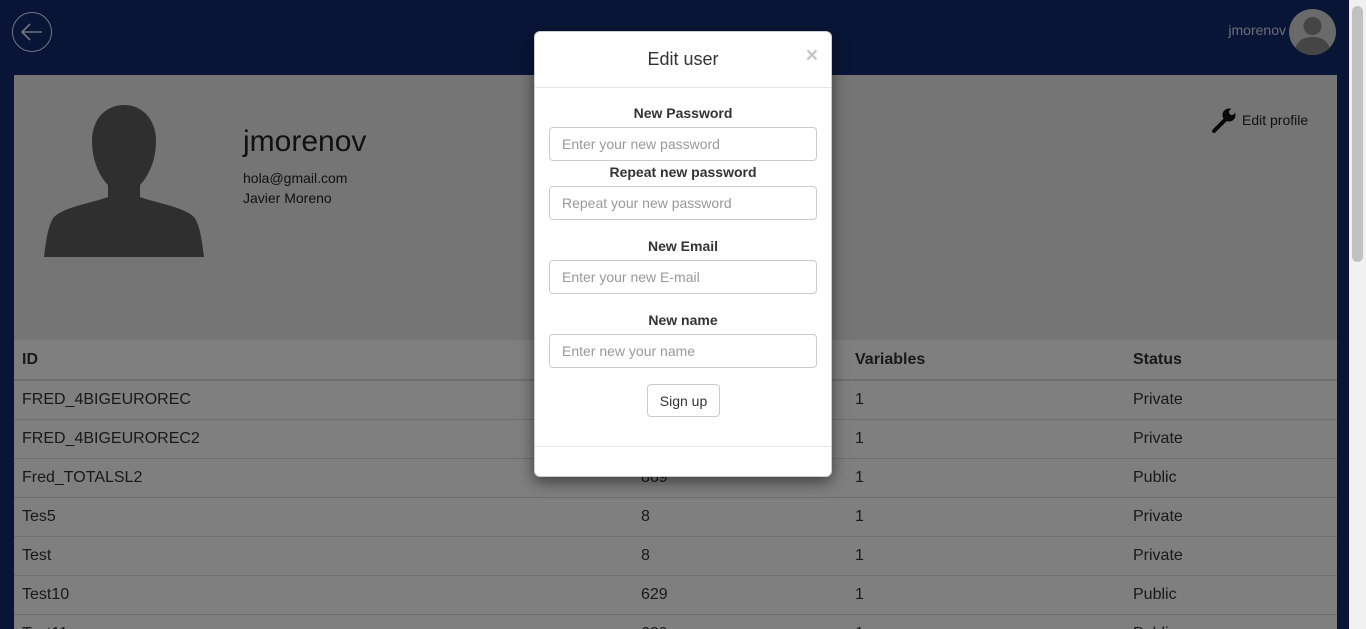 The image size is (1366, 629). Describe the element at coordinates (683, 144) in the screenshot. I see `new-password-input` at that location.